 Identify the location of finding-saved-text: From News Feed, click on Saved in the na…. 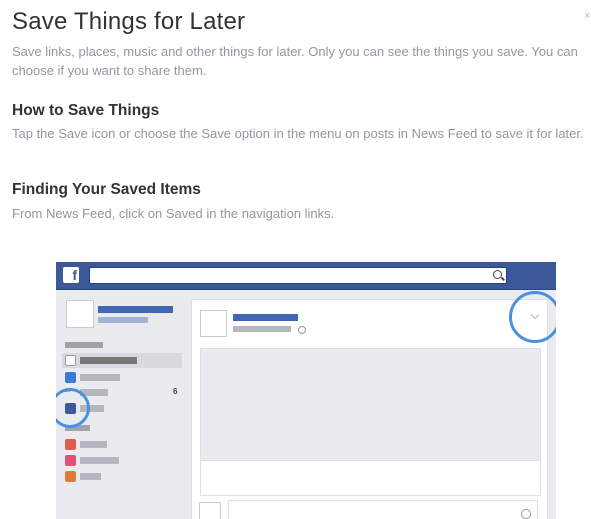
(173, 213).